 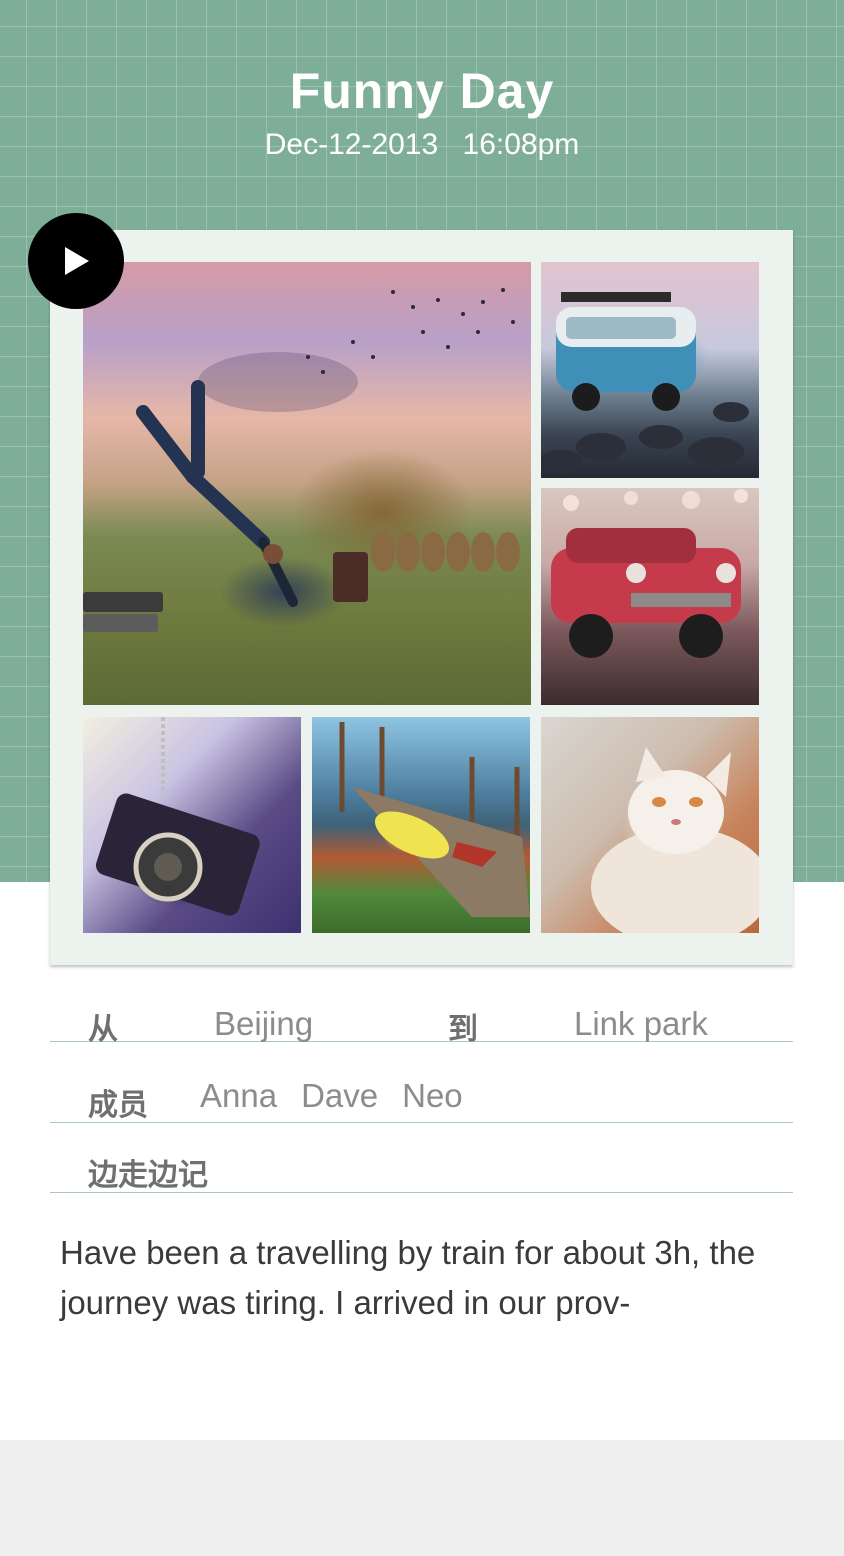 What do you see at coordinates (422, 91) in the screenshot?
I see `diary-title: Funny Day` at bounding box center [422, 91].